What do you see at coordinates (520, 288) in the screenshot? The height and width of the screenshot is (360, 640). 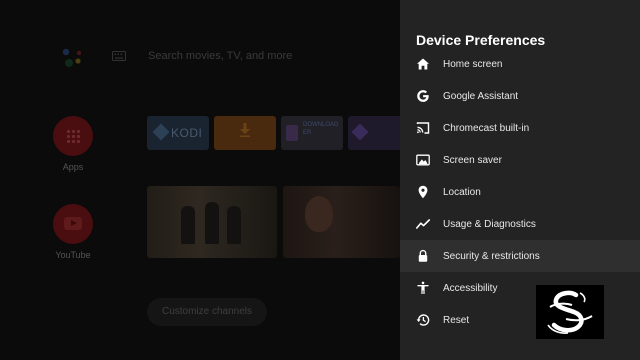 I see `menu-item-accessibility: Accessibility` at bounding box center [520, 288].